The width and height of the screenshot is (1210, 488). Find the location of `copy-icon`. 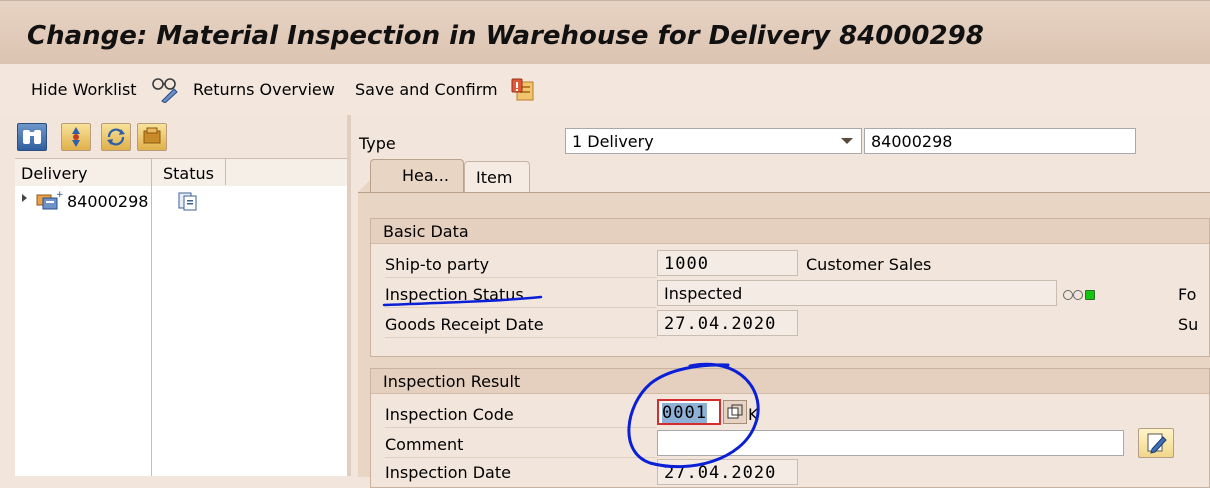

copy-icon is located at coordinates (735, 411).